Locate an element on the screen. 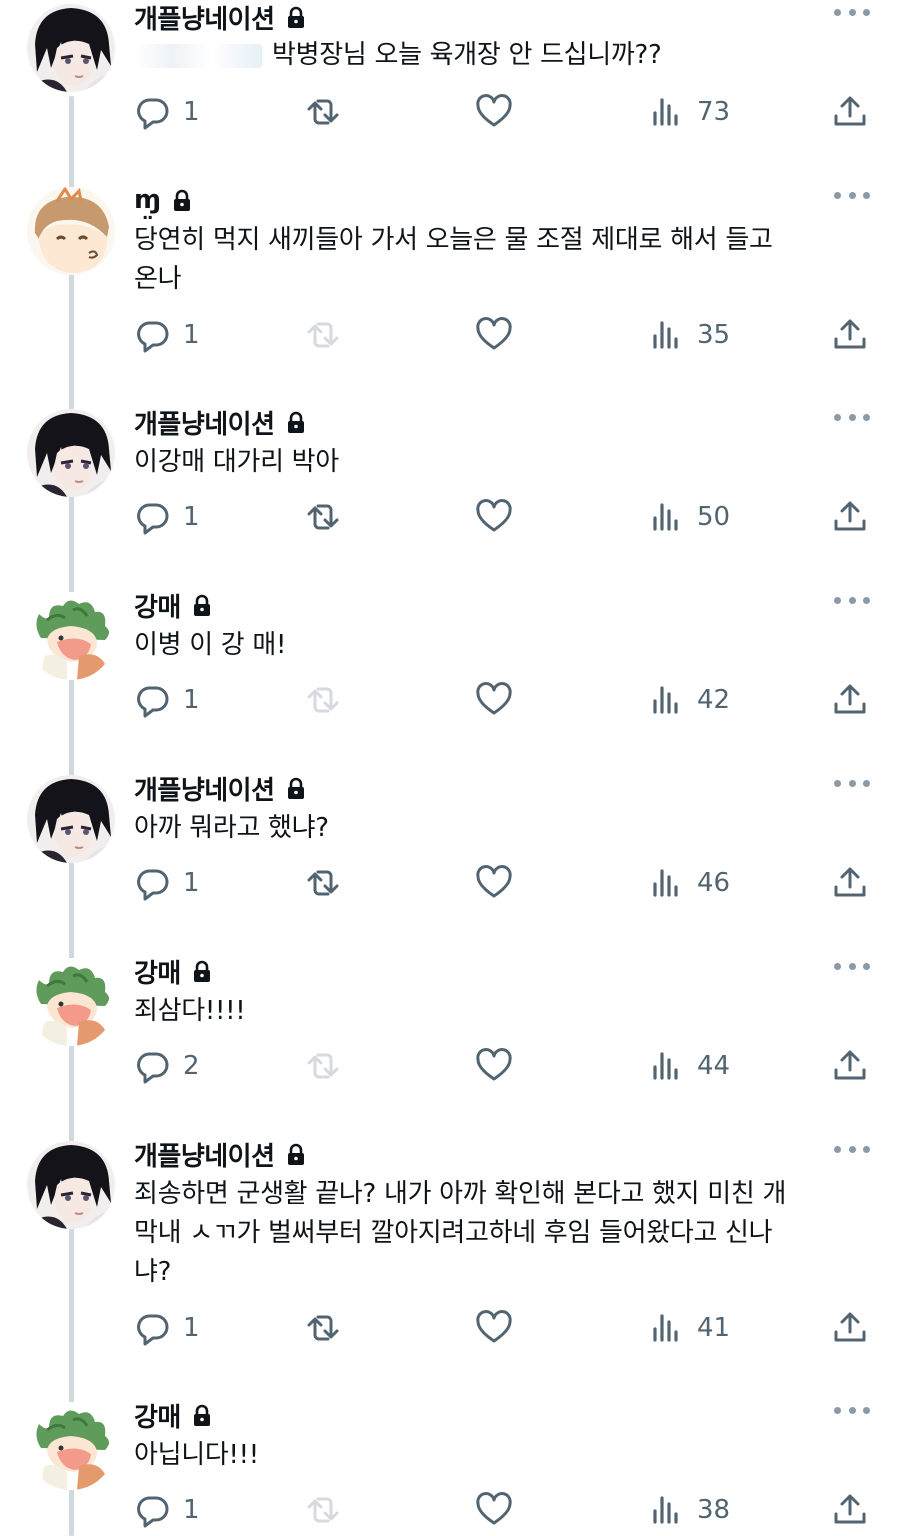 Image resolution: width=900 pixels, height=1536 pixels. tweet-text: 이병 이 강 매! is located at coordinates (210, 645).